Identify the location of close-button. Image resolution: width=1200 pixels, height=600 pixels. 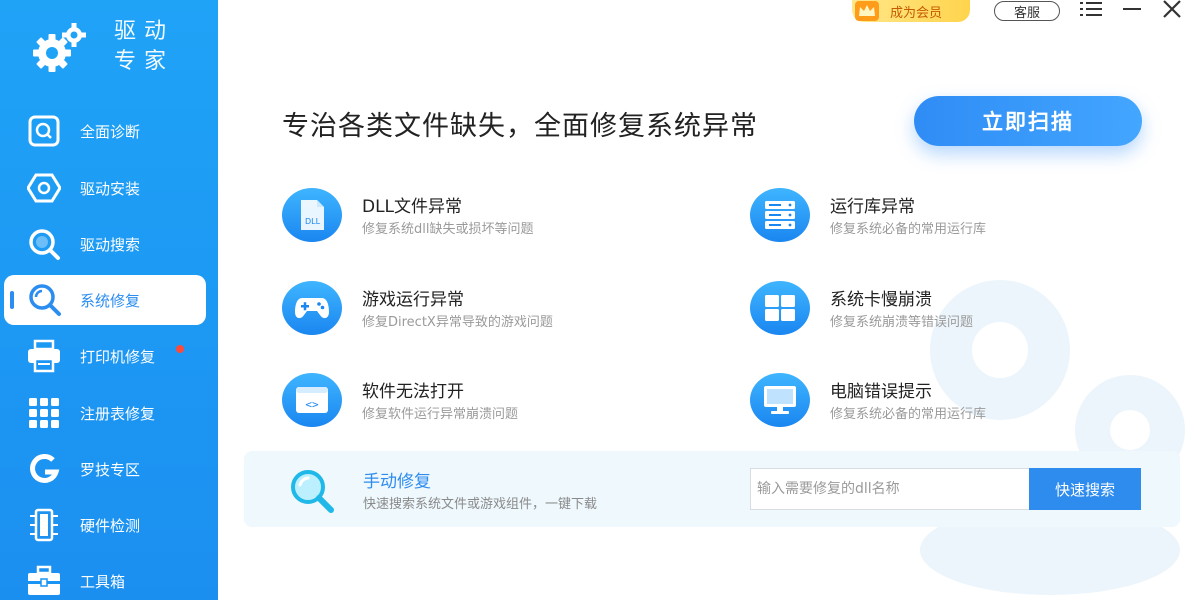
(1172, 11).